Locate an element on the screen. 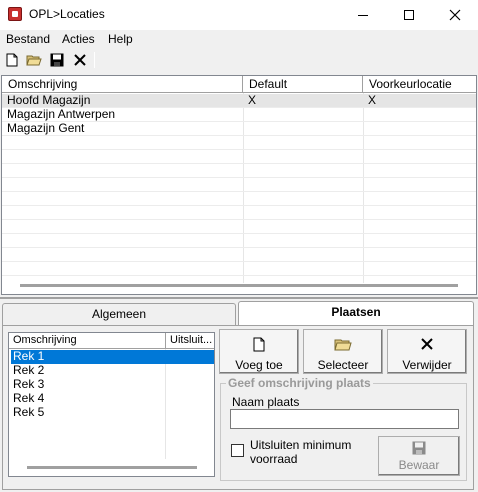 Image resolution: width=478 pixels, height=492 pixels. column-header-default: Default is located at coordinates (303, 84).